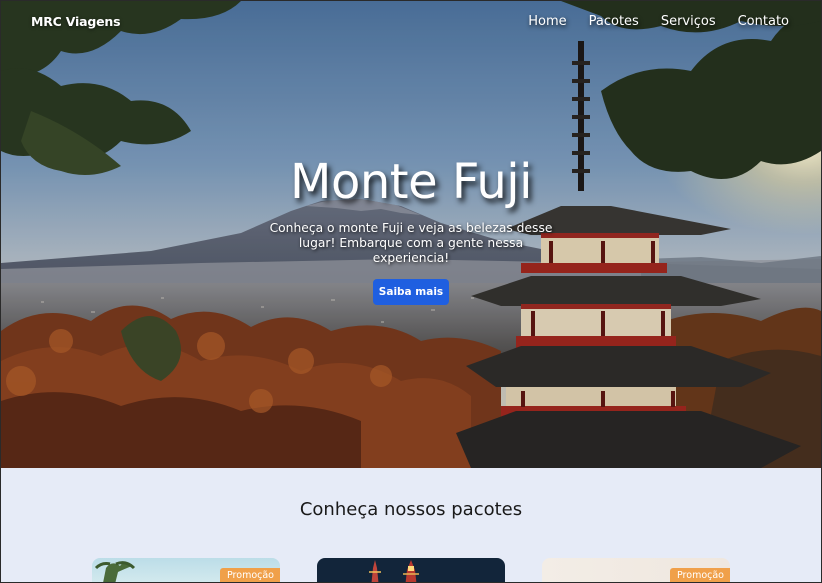 Image resolution: width=822 pixels, height=583 pixels. I want to click on nav-links: Home Pacotes Serviços Contato, so click(658, 21).